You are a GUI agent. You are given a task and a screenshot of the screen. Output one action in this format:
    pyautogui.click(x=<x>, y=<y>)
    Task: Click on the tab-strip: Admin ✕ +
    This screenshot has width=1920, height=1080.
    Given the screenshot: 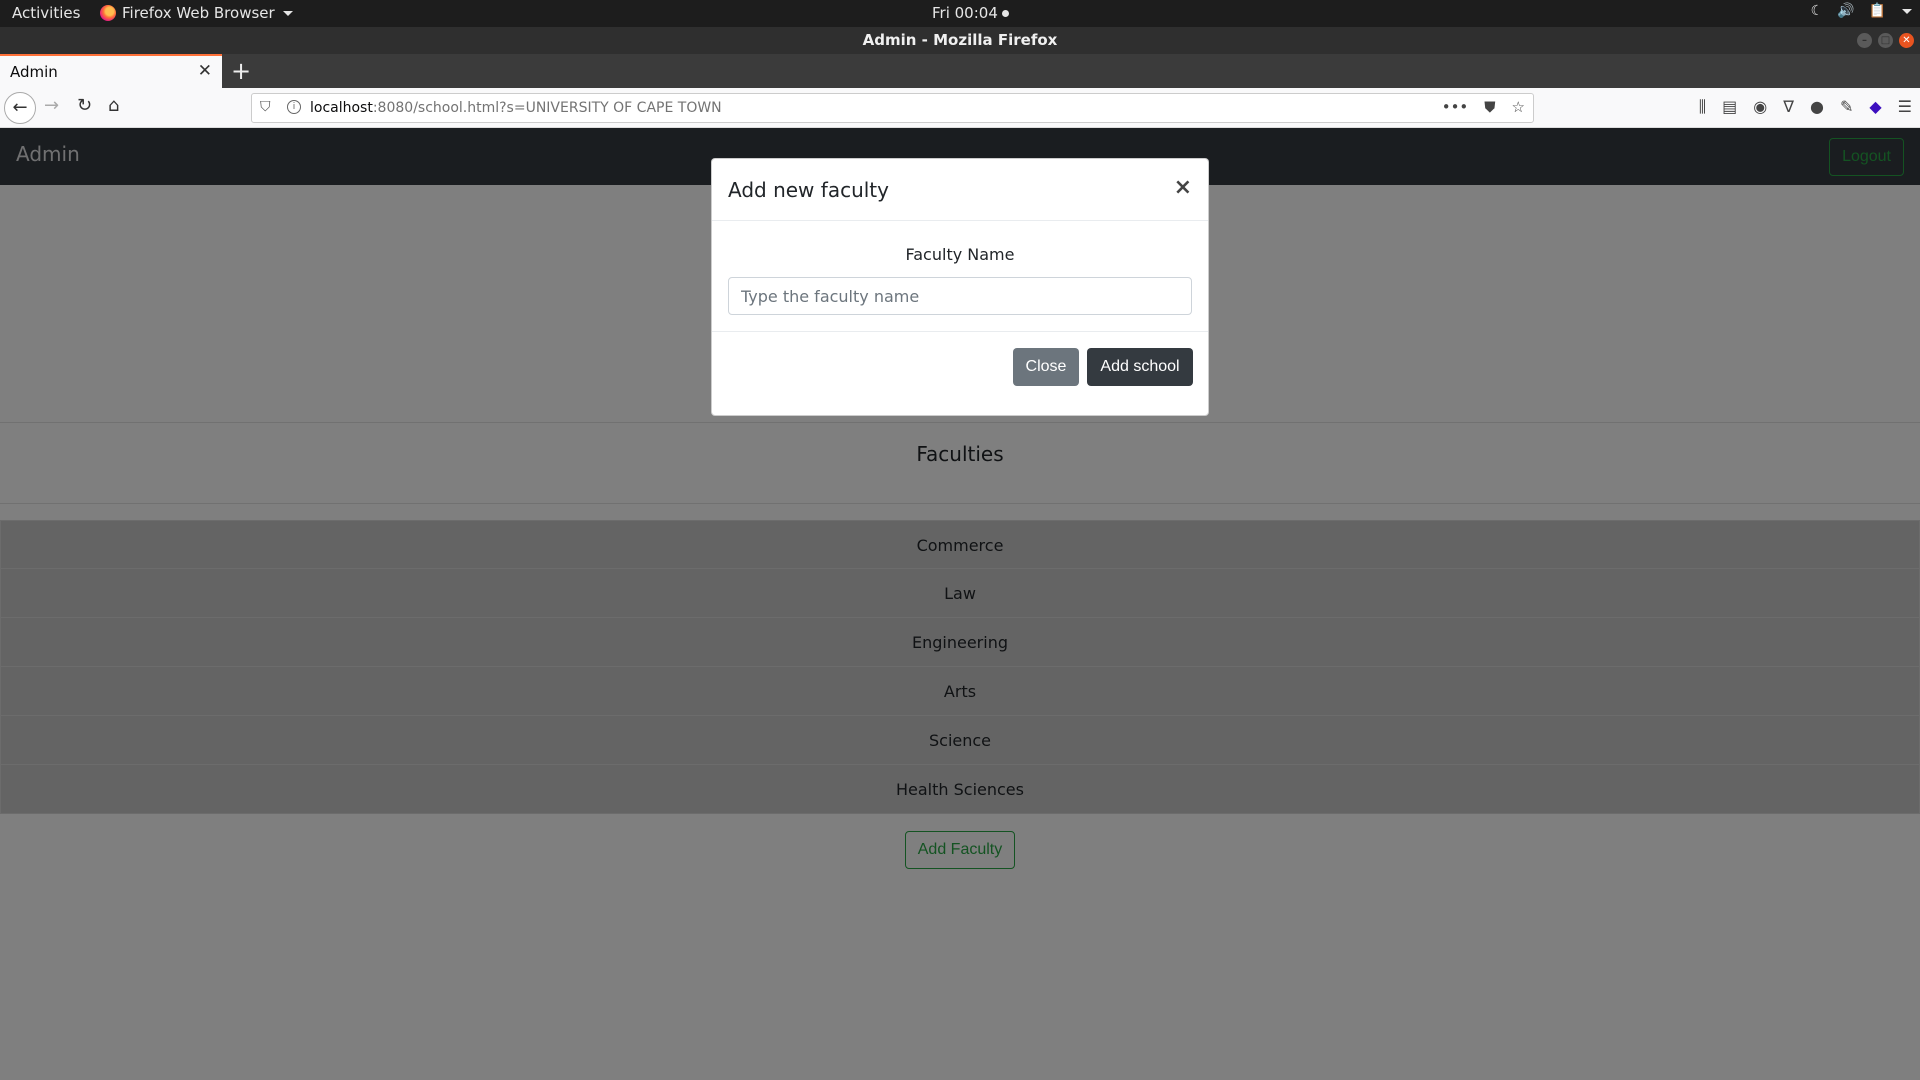 What is the action you would take?
    pyautogui.click(x=960, y=71)
    